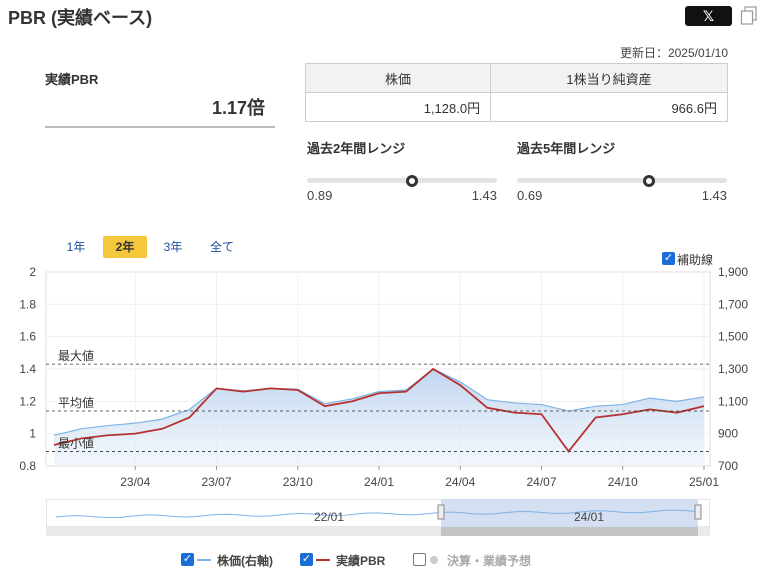 This screenshot has width=772, height=579. I want to click on left-tick-label: 1, so click(32, 434).